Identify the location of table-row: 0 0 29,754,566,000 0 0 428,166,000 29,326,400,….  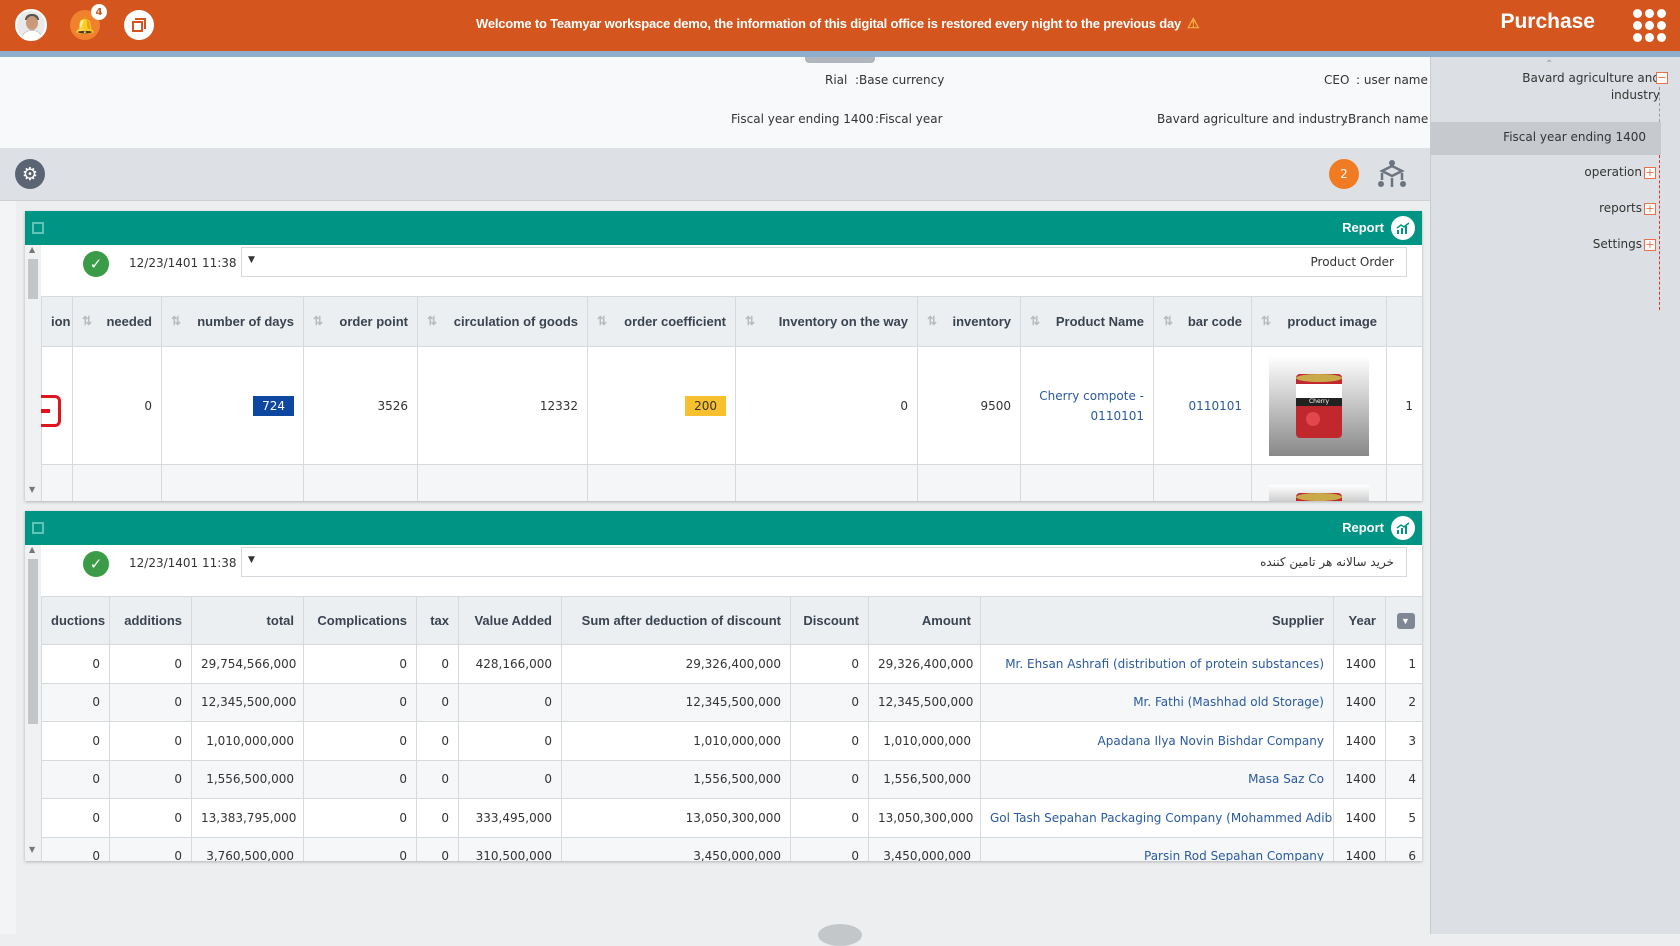
(731, 664).